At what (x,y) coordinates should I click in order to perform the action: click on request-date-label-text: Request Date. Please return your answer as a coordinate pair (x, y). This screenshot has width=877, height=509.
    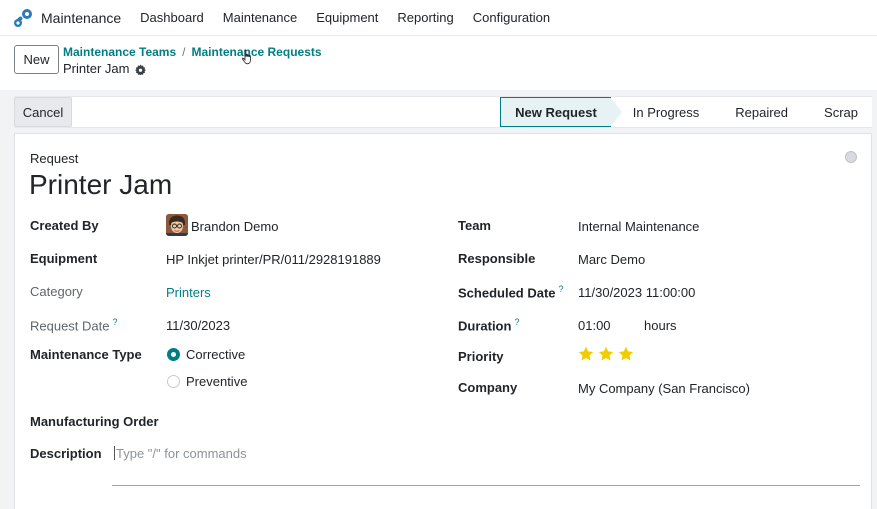
    Looking at the image, I should click on (70, 326).